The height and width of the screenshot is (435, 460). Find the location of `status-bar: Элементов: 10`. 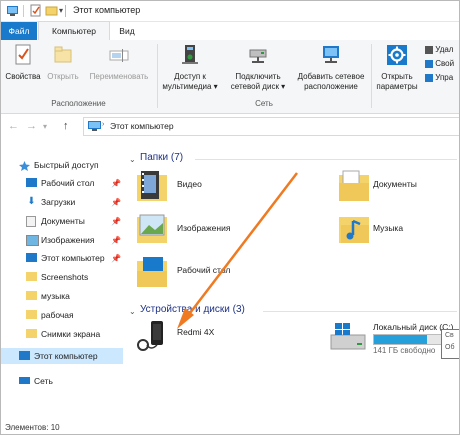

status-bar: Элементов: 10 is located at coordinates (230, 427).